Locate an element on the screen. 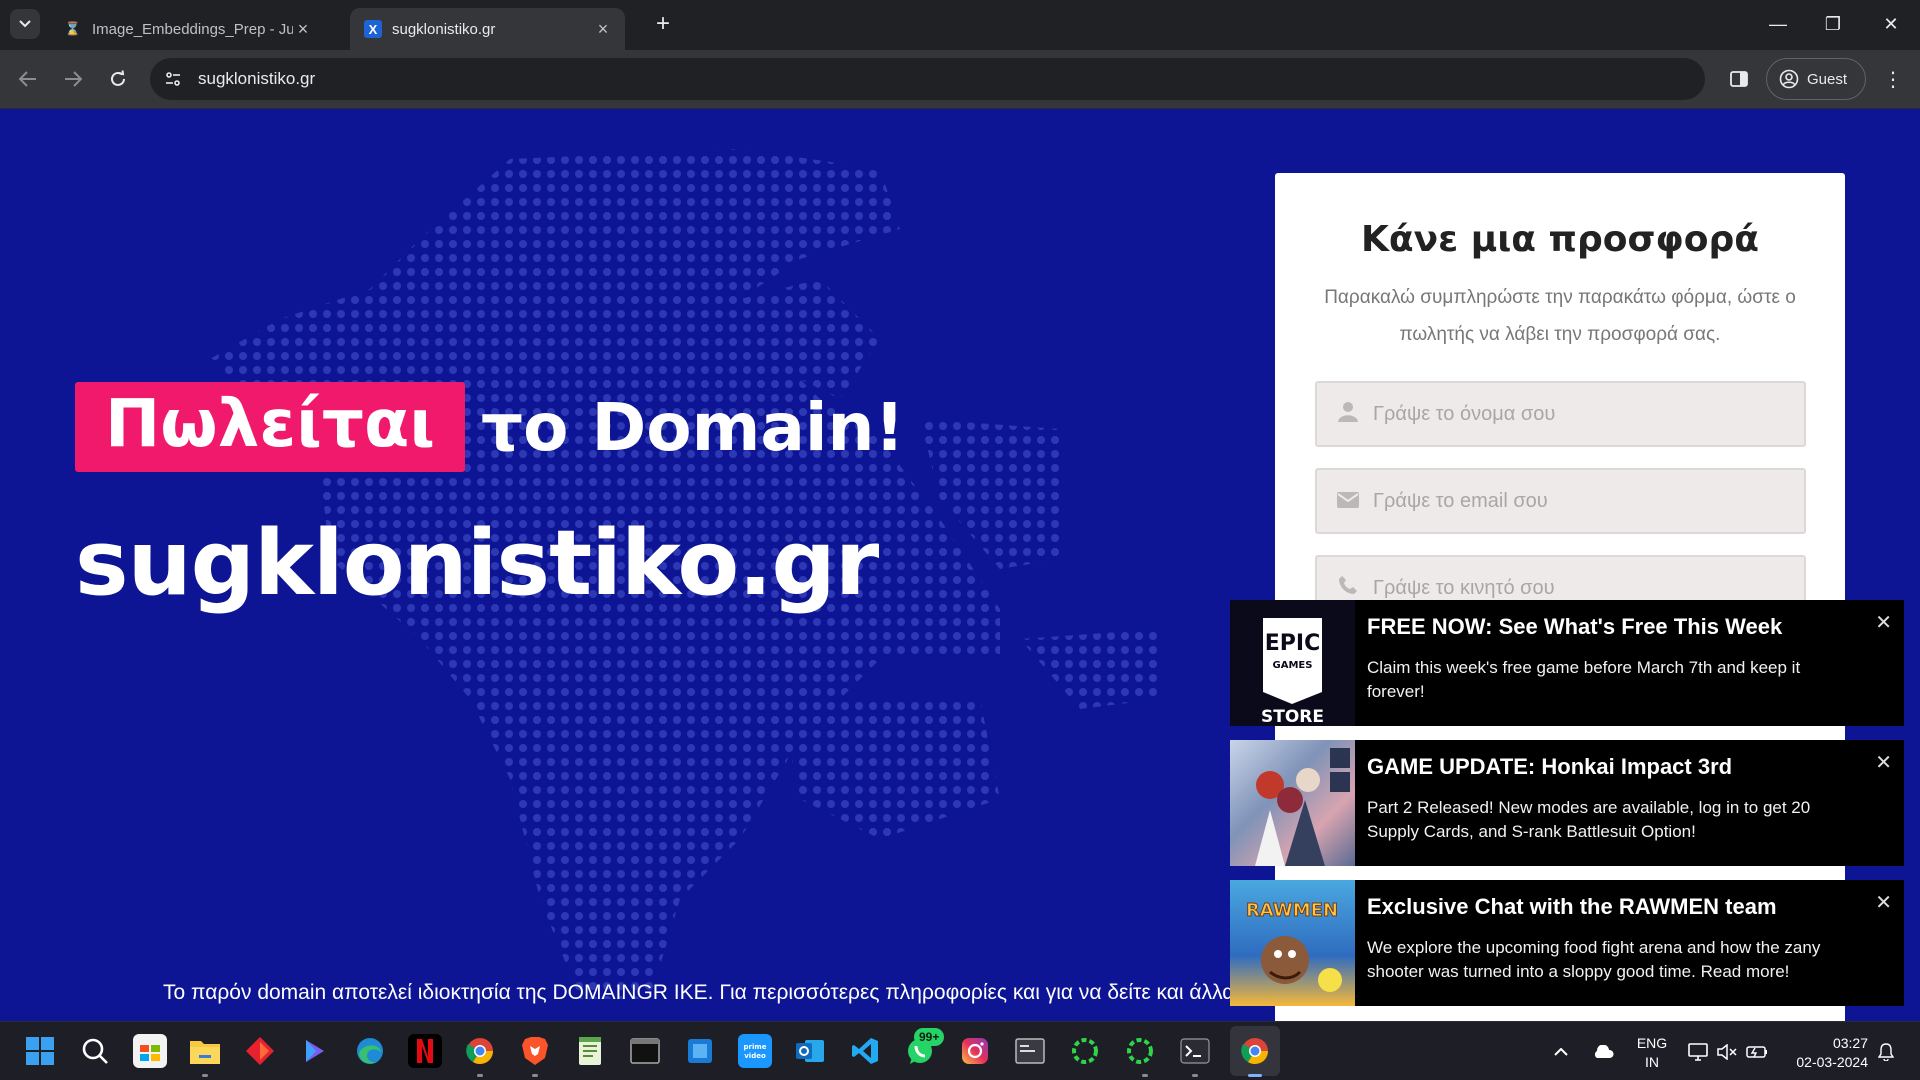 The image size is (1920, 1080). email-field is located at coordinates (1560, 501).